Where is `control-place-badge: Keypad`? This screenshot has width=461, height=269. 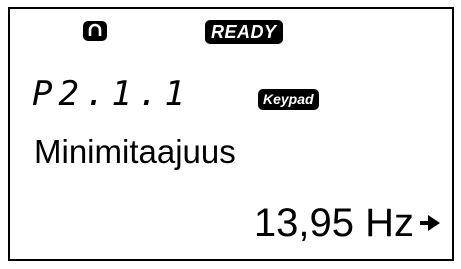 control-place-badge: Keypad is located at coordinates (288, 99).